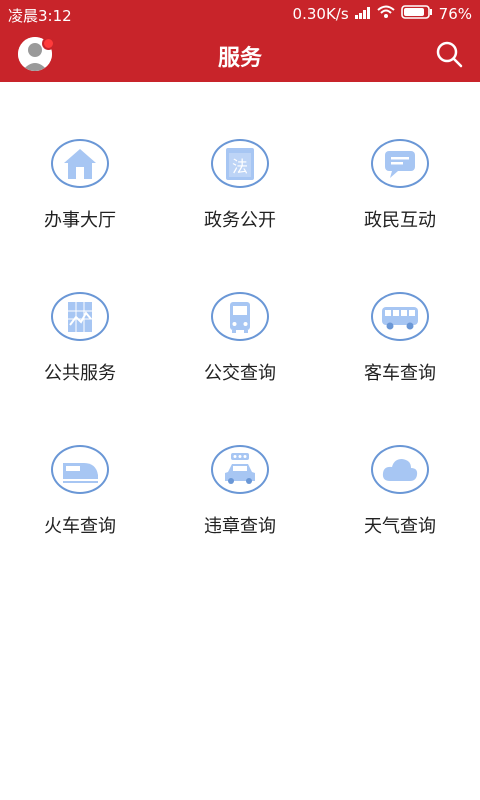 This screenshot has height=800, width=480. I want to click on service-label: 办事大厅, so click(80, 220).